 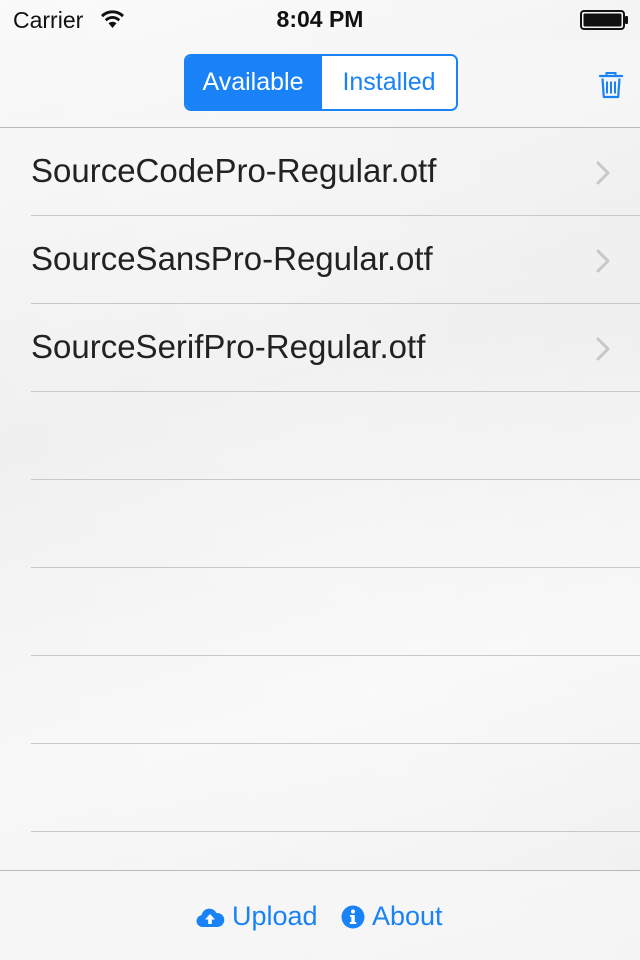 I want to click on font-file-label: SourceSansPro-Regular.otf, so click(x=232, y=258).